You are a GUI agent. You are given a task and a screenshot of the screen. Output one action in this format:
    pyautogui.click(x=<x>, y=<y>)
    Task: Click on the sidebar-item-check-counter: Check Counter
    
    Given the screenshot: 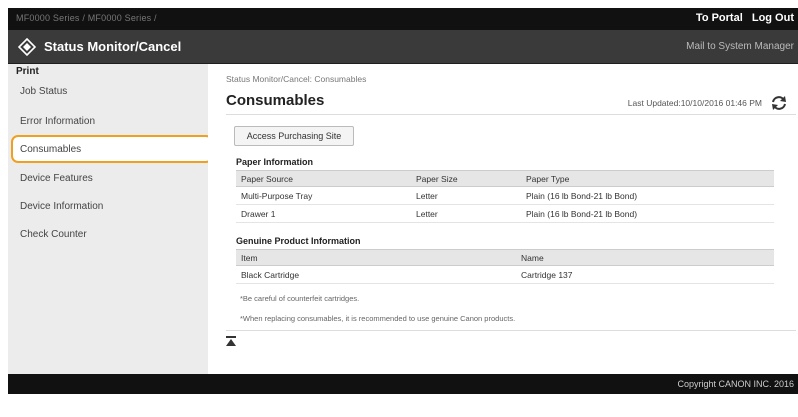 What is the action you would take?
    pyautogui.click(x=53, y=234)
    